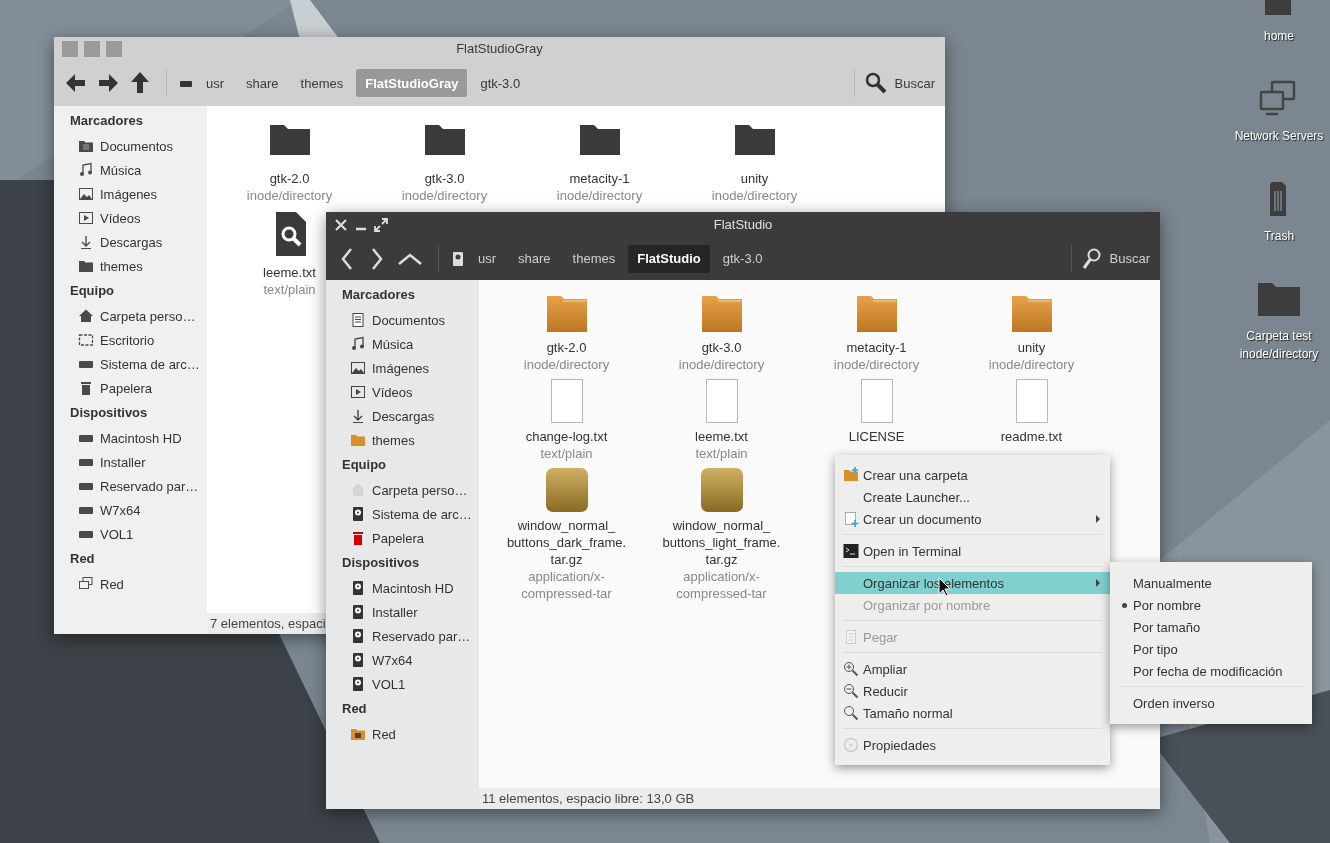 Image resolution: width=1330 pixels, height=843 pixels. I want to click on dashed-frame-icon, so click(86, 340).